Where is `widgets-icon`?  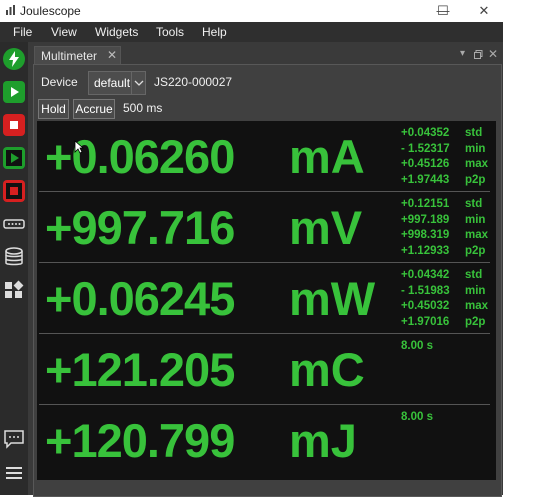 widgets-icon is located at coordinates (14, 290).